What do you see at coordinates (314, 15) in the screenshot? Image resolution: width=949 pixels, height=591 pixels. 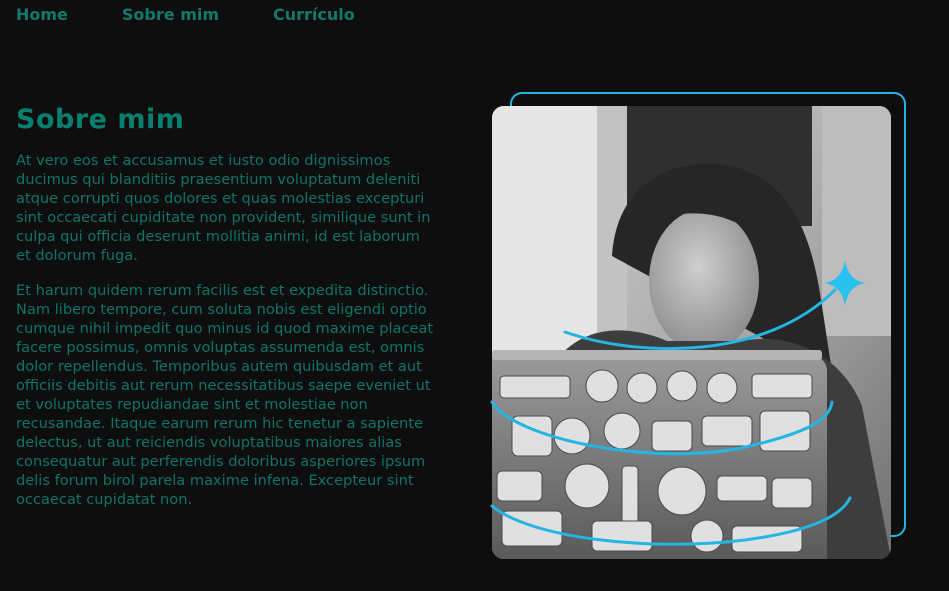 I see `nav-resume-link: Currículo` at bounding box center [314, 15].